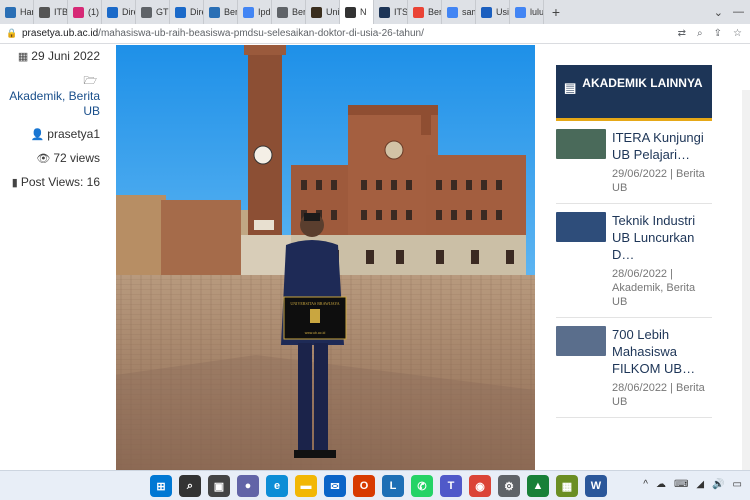 This screenshot has height=500, width=750. Describe the element at coordinates (682, 33) in the screenshot. I see `translate-icon: ⇄` at that location.